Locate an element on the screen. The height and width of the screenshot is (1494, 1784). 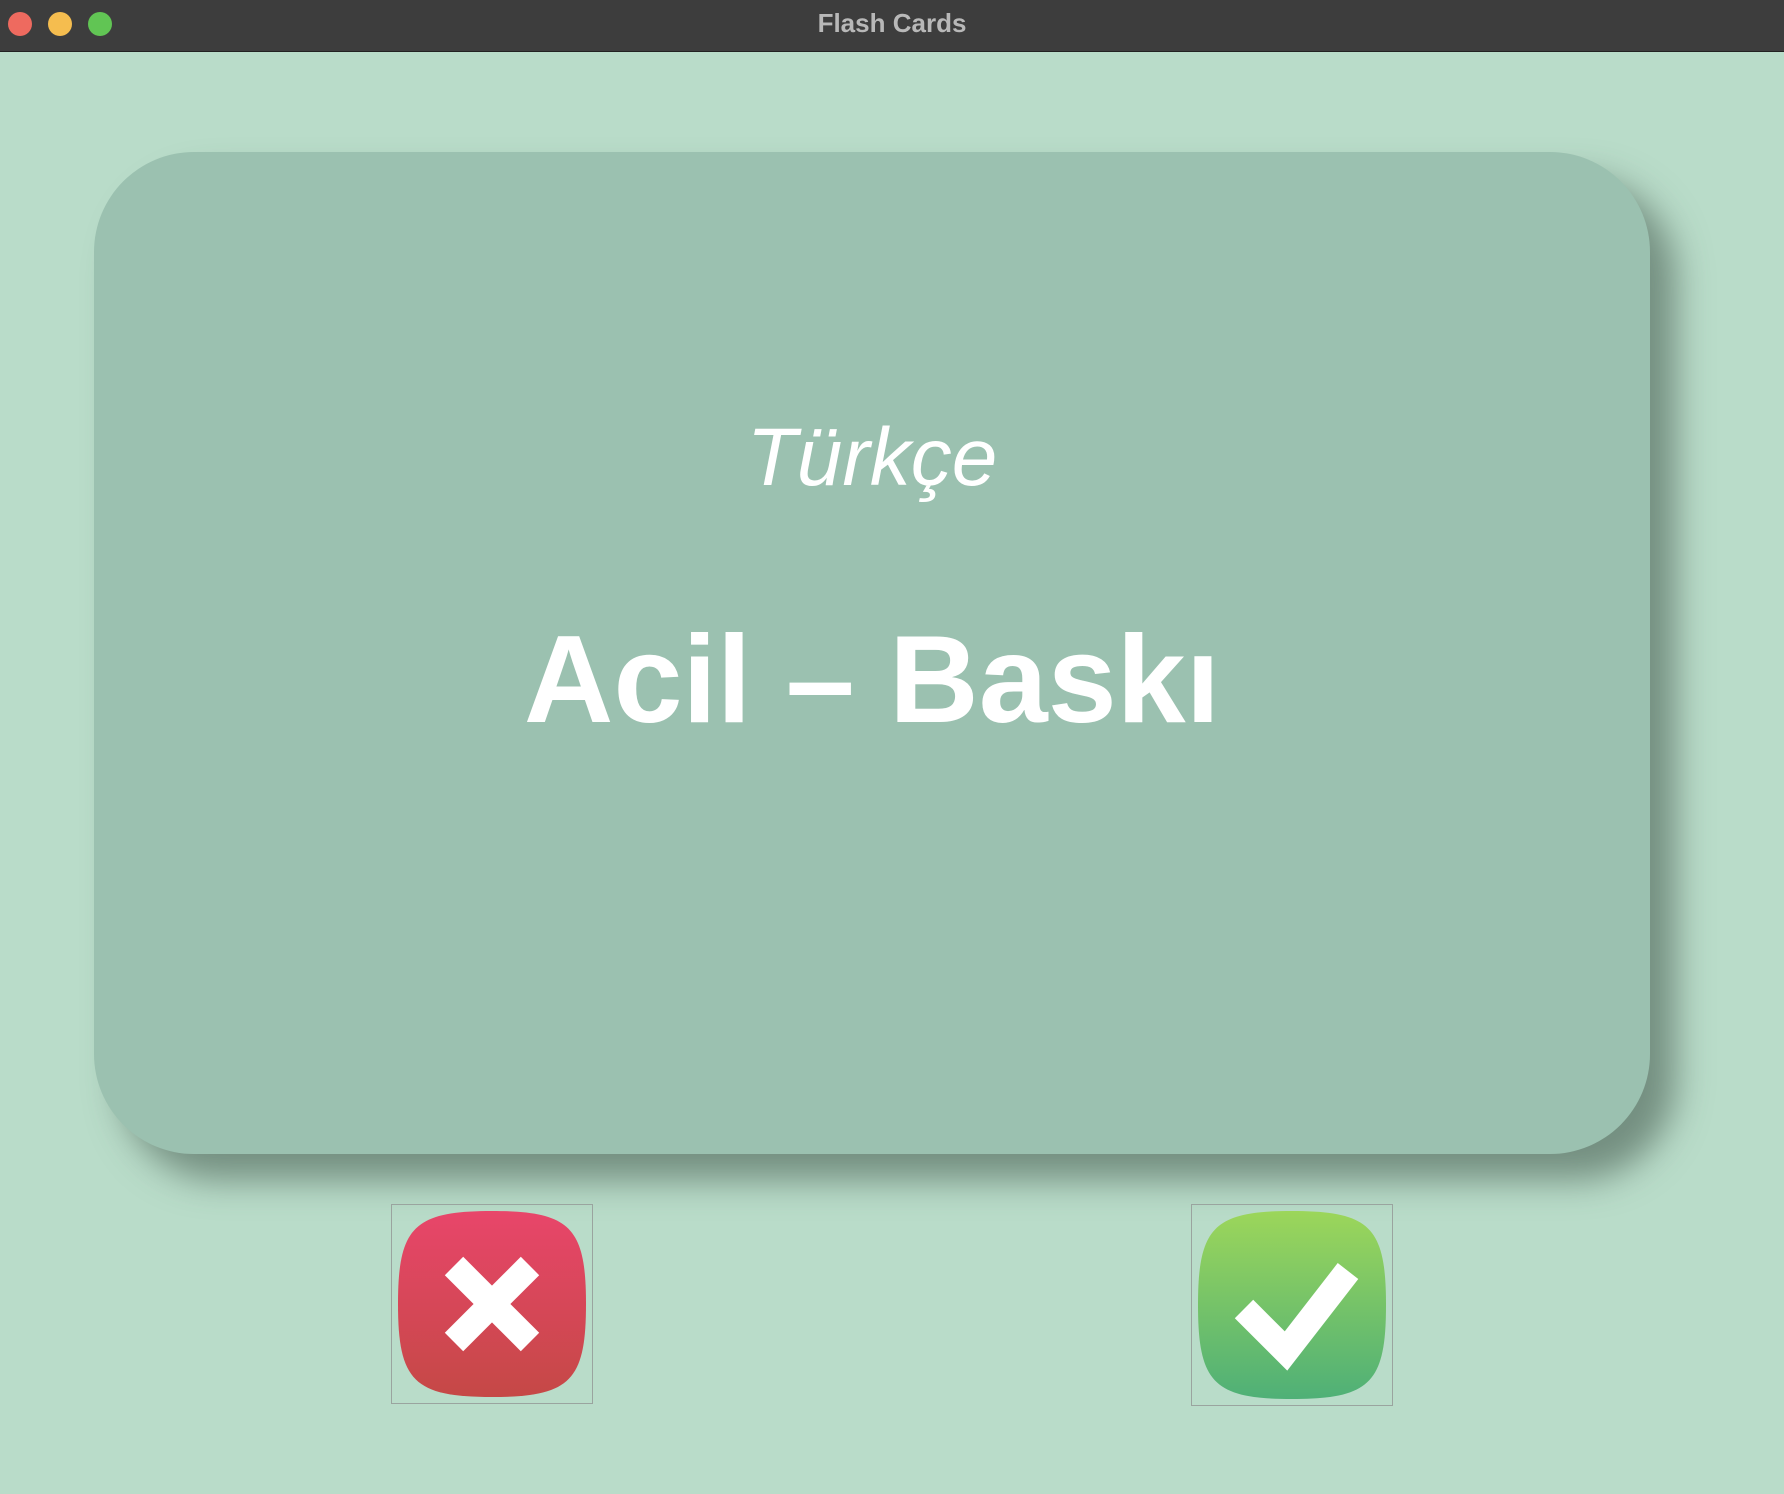
x-icon is located at coordinates (492, 1304).